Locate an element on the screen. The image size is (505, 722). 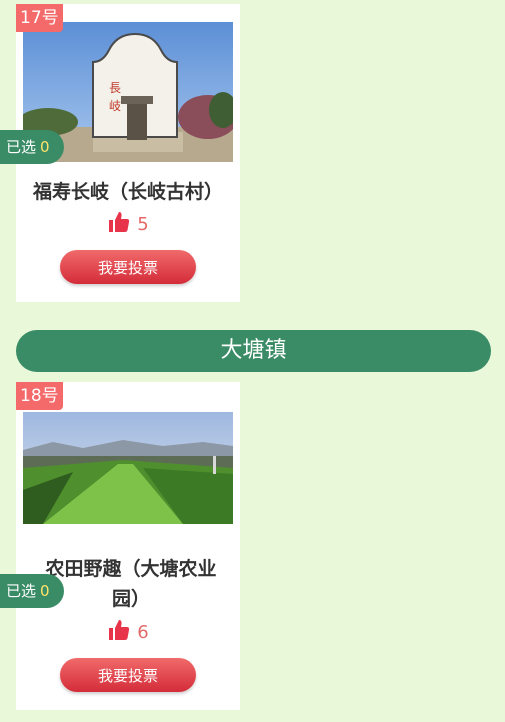
entry-photo is located at coordinates (128, 468).